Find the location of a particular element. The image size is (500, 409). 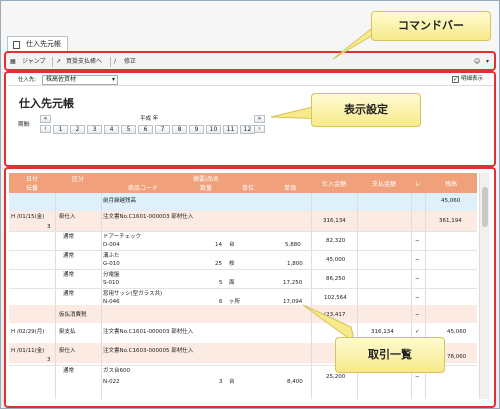

month-button-4: 4 is located at coordinates (111, 129).